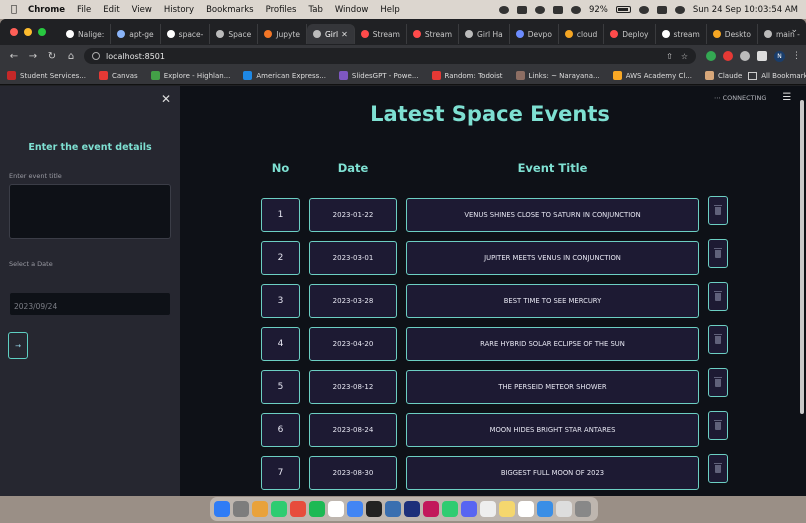 The width and height of the screenshot is (806, 523). I want to click on minimize-window-button, so click(28, 32).